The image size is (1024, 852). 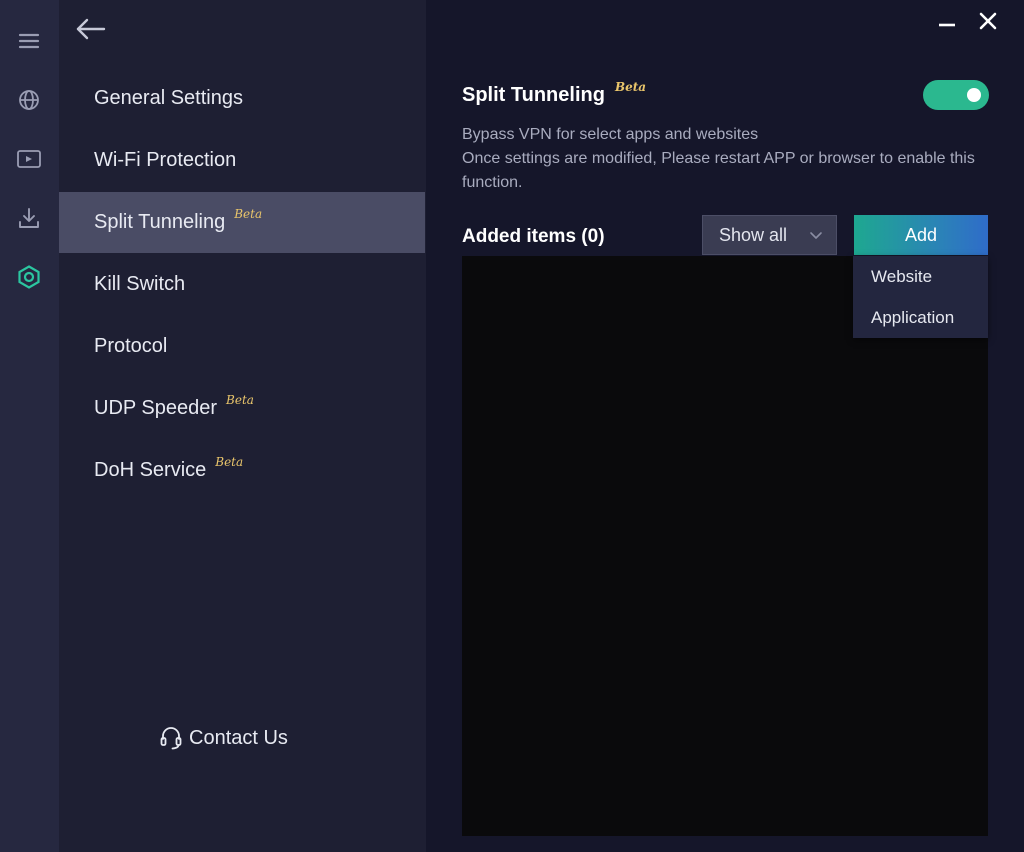 I want to click on dropdown-item-application: Application, so click(x=920, y=317).